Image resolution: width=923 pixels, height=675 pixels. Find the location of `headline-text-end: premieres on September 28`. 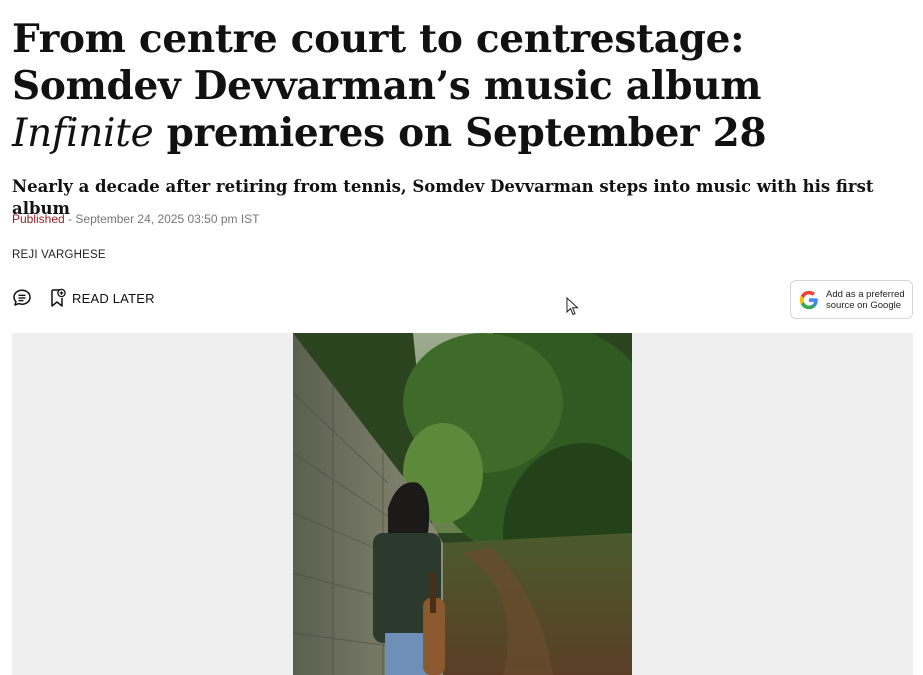

headline-text-end: premieres on September 28 is located at coordinates (460, 133).